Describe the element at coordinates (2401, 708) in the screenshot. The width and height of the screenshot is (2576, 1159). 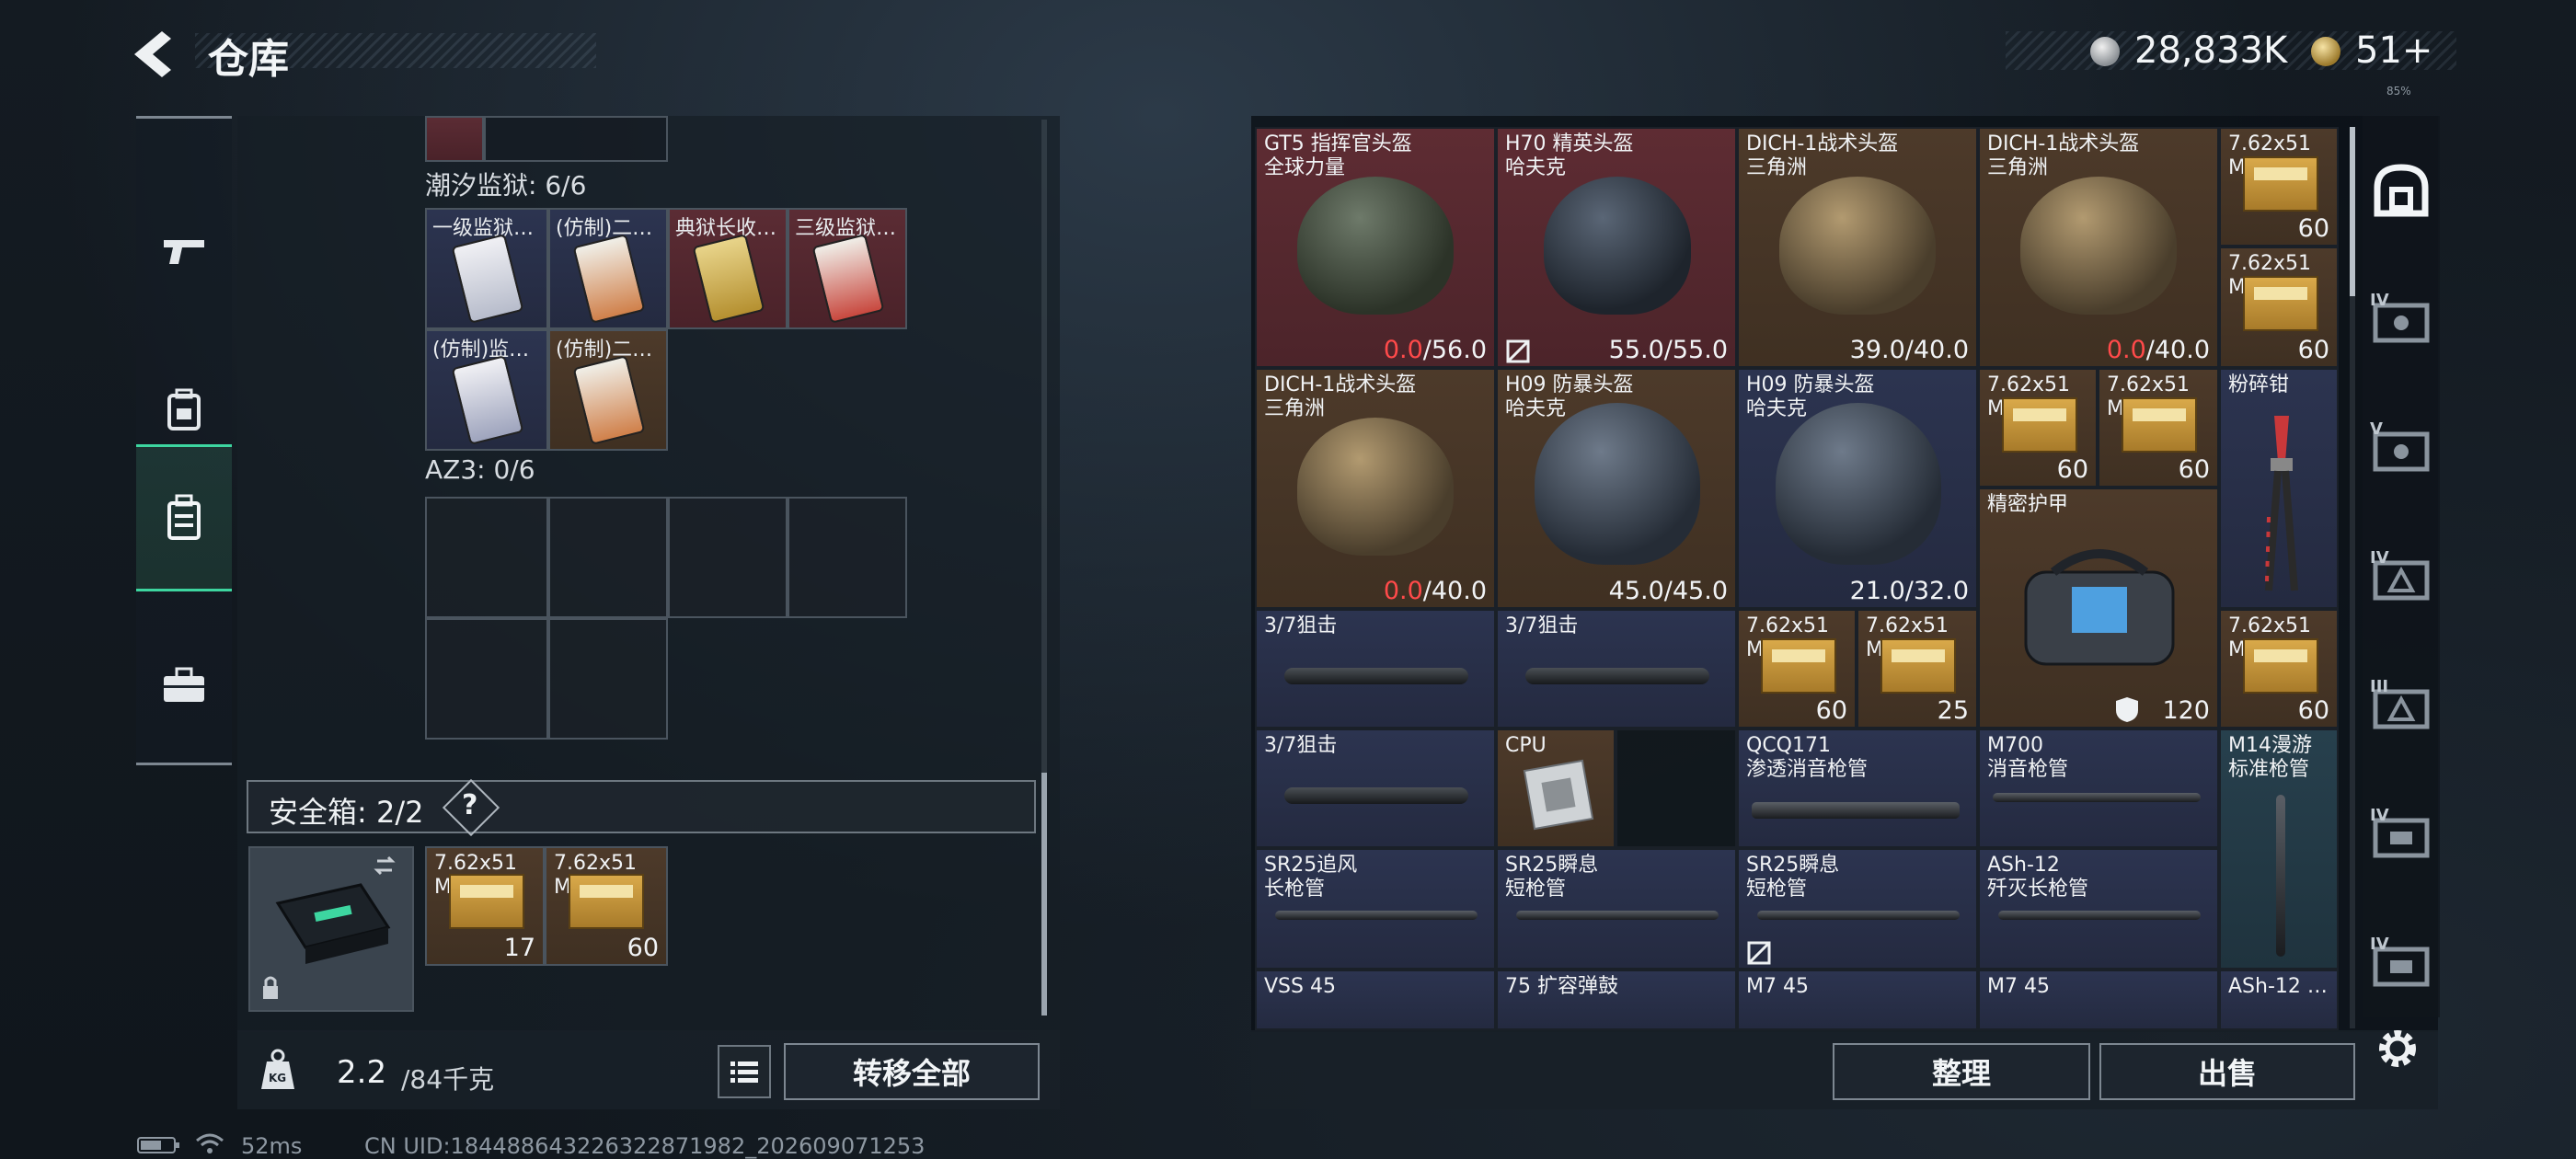
I see `tab-container-4: III` at that location.